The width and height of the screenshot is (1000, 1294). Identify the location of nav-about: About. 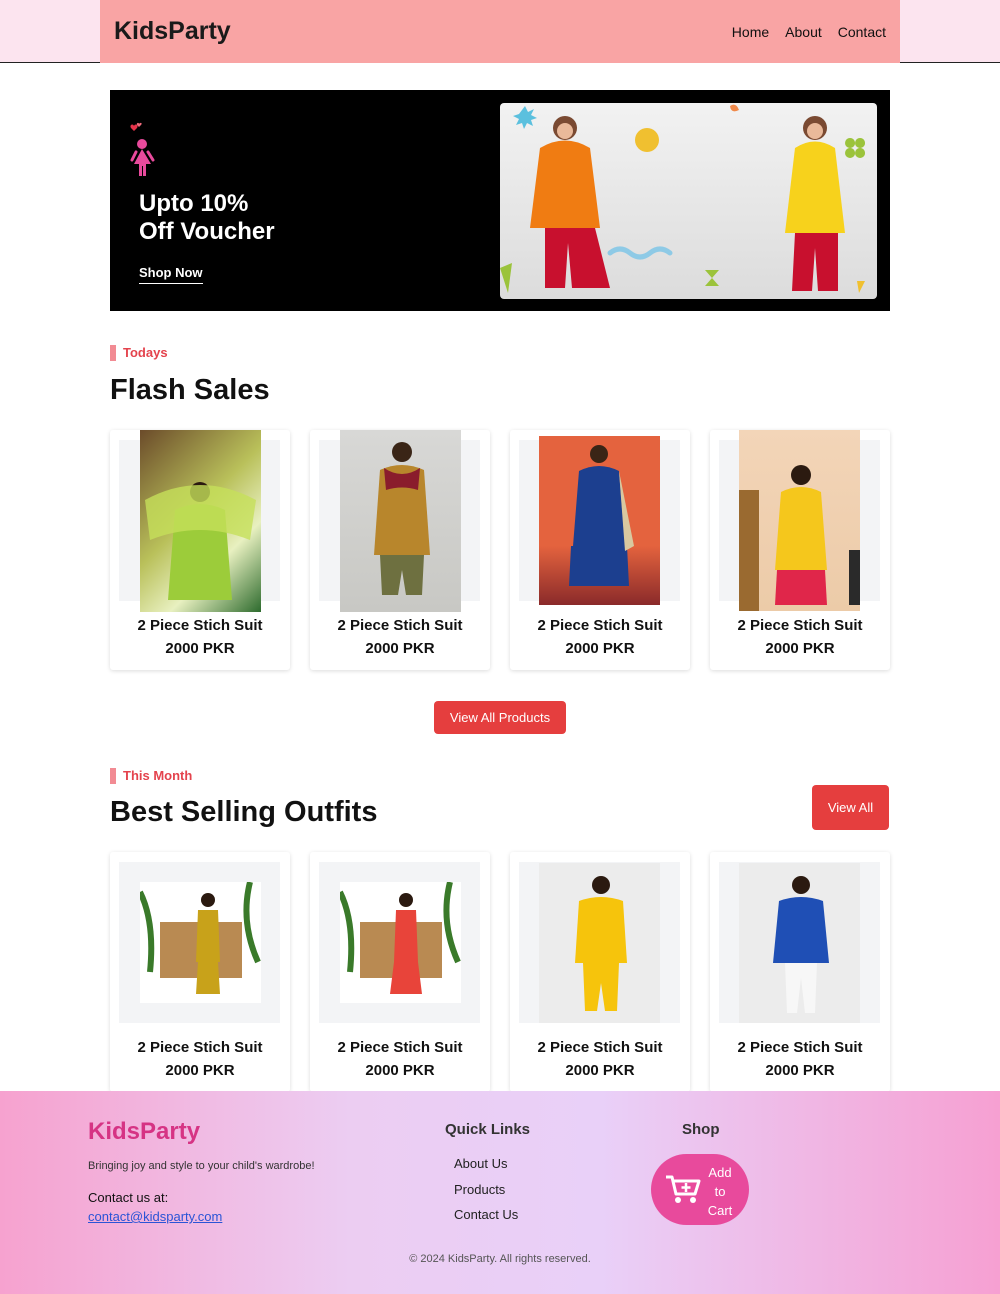
(803, 32).